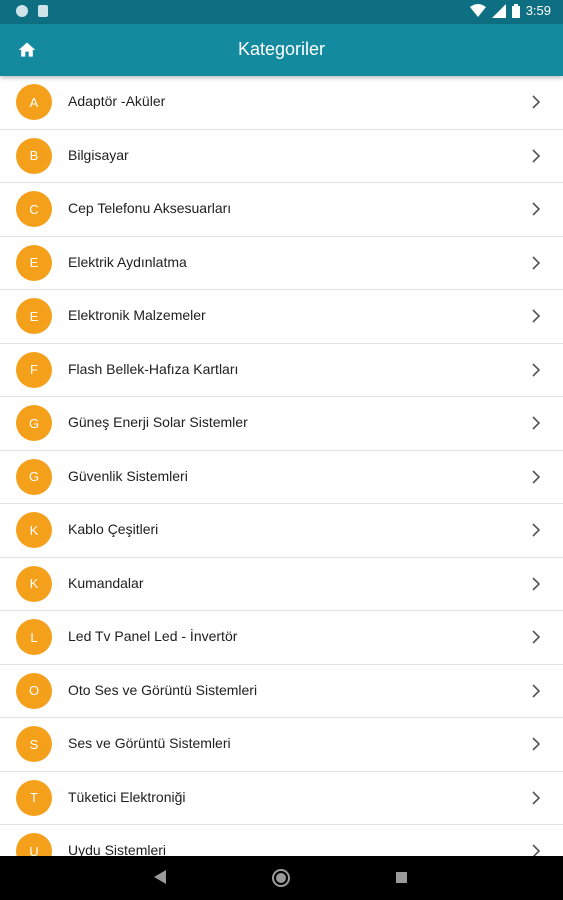 This screenshot has width=563, height=900. What do you see at coordinates (281, 370) in the screenshot?
I see `category-row: F Flash Bellek-Hafıza Kartları` at bounding box center [281, 370].